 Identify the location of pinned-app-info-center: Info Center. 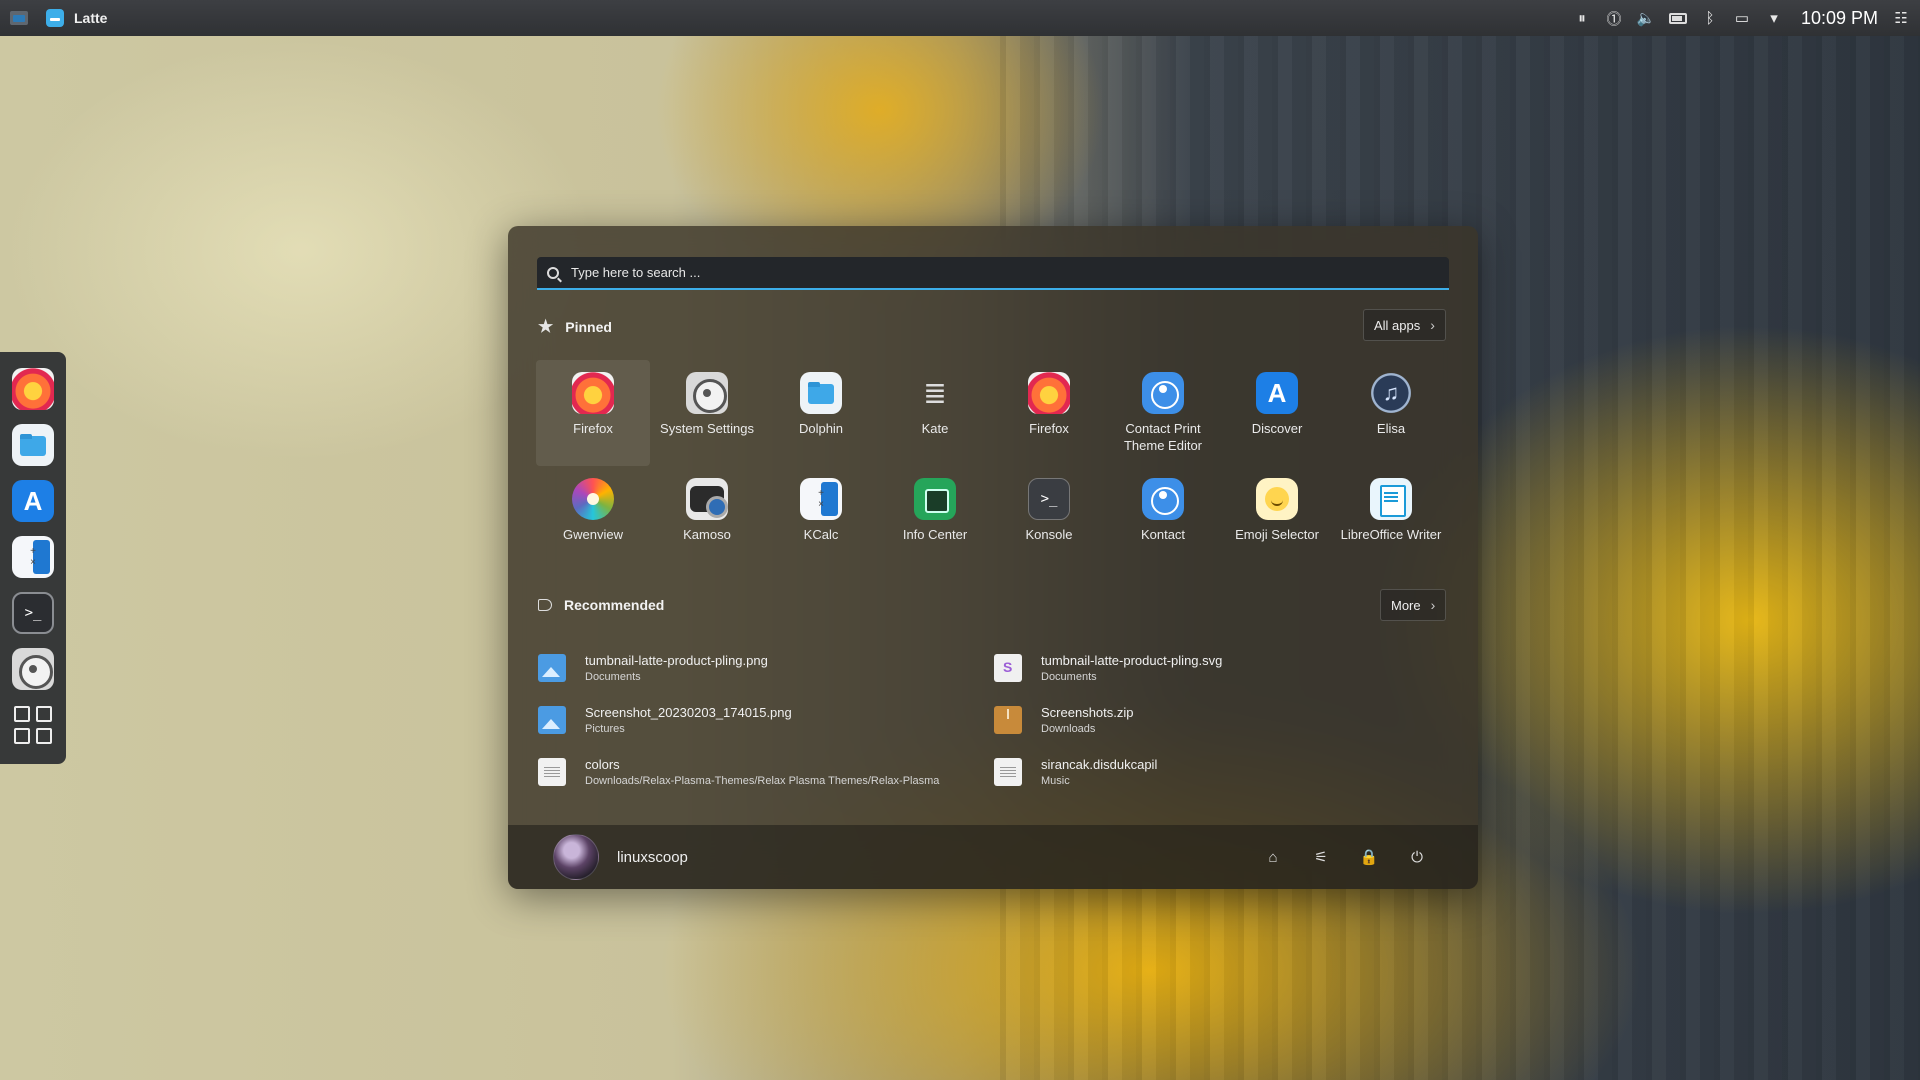
(935, 519).